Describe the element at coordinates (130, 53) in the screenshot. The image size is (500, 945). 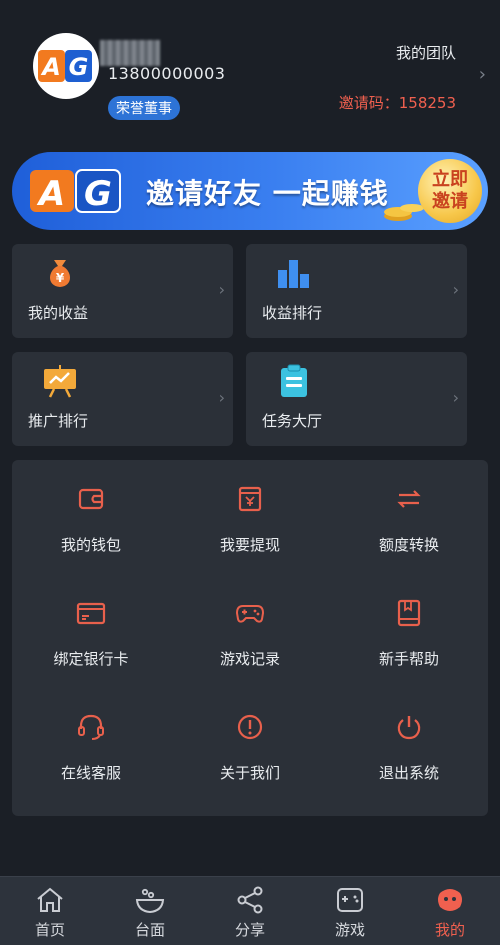
I see `username-blurred` at that location.